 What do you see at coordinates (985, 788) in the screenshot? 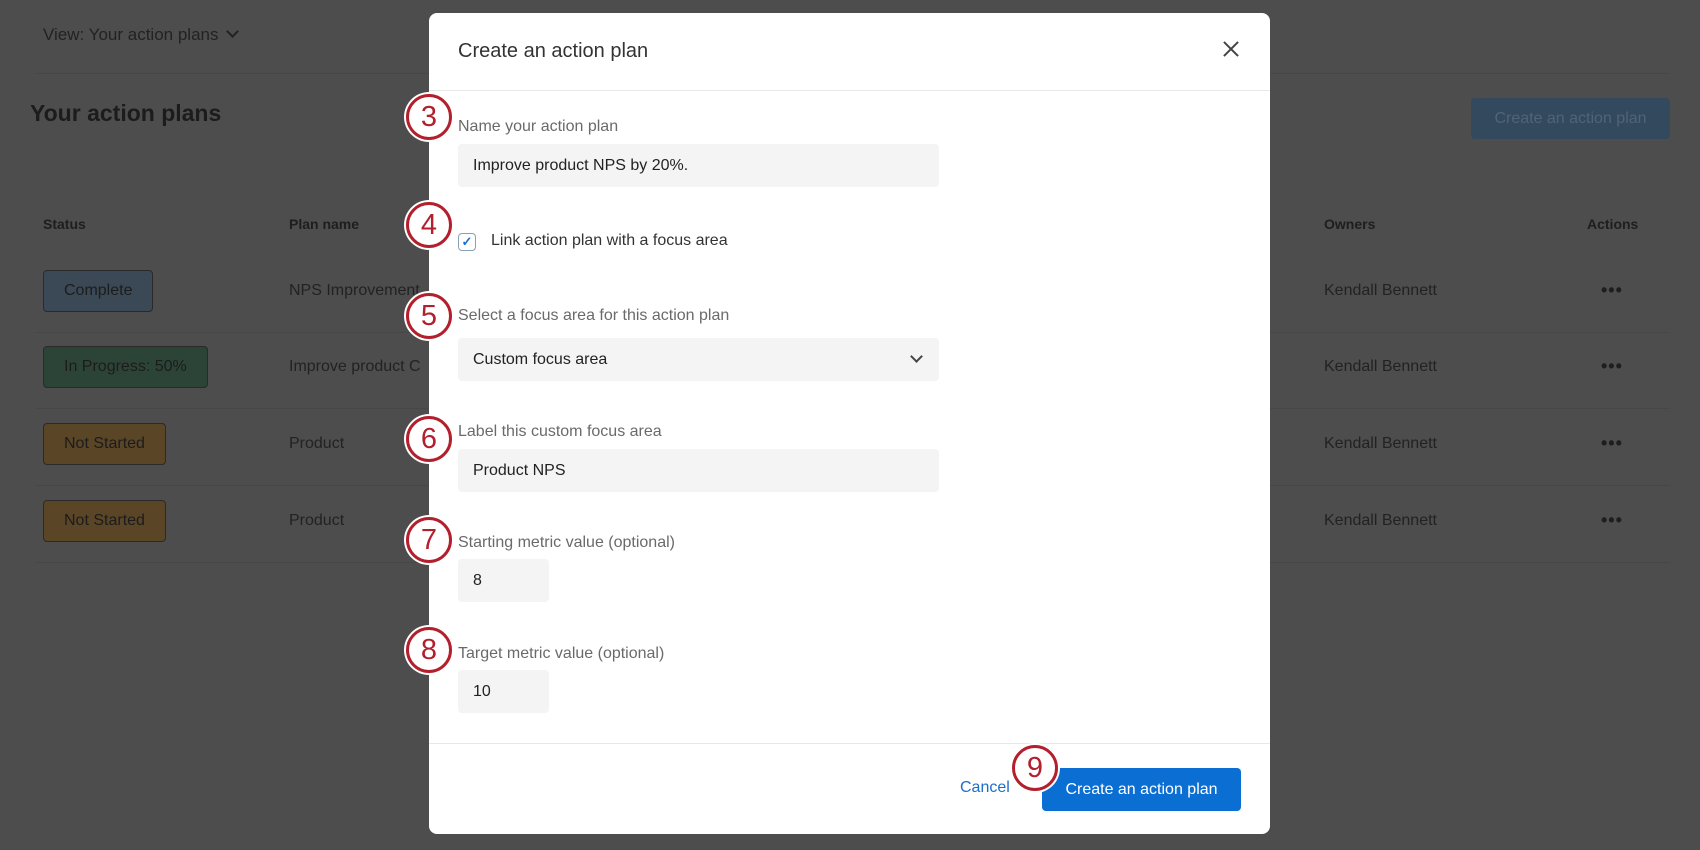
I see `cancel-button: Cancel` at bounding box center [985, 788].